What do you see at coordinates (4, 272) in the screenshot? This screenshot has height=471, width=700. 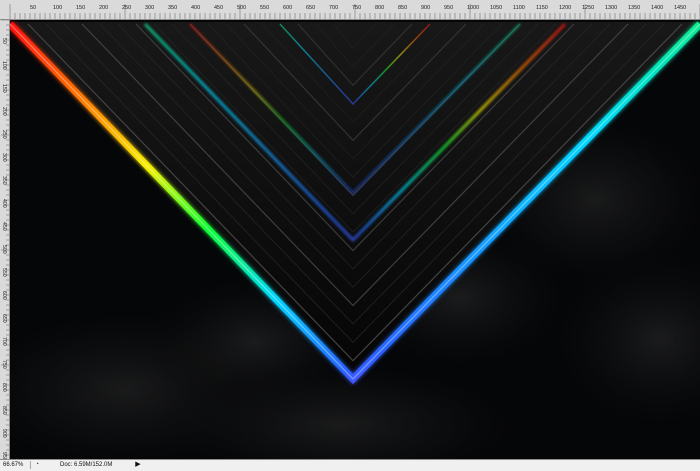 I see `left-ruler-label: 550` at bounding box center [4, 272].